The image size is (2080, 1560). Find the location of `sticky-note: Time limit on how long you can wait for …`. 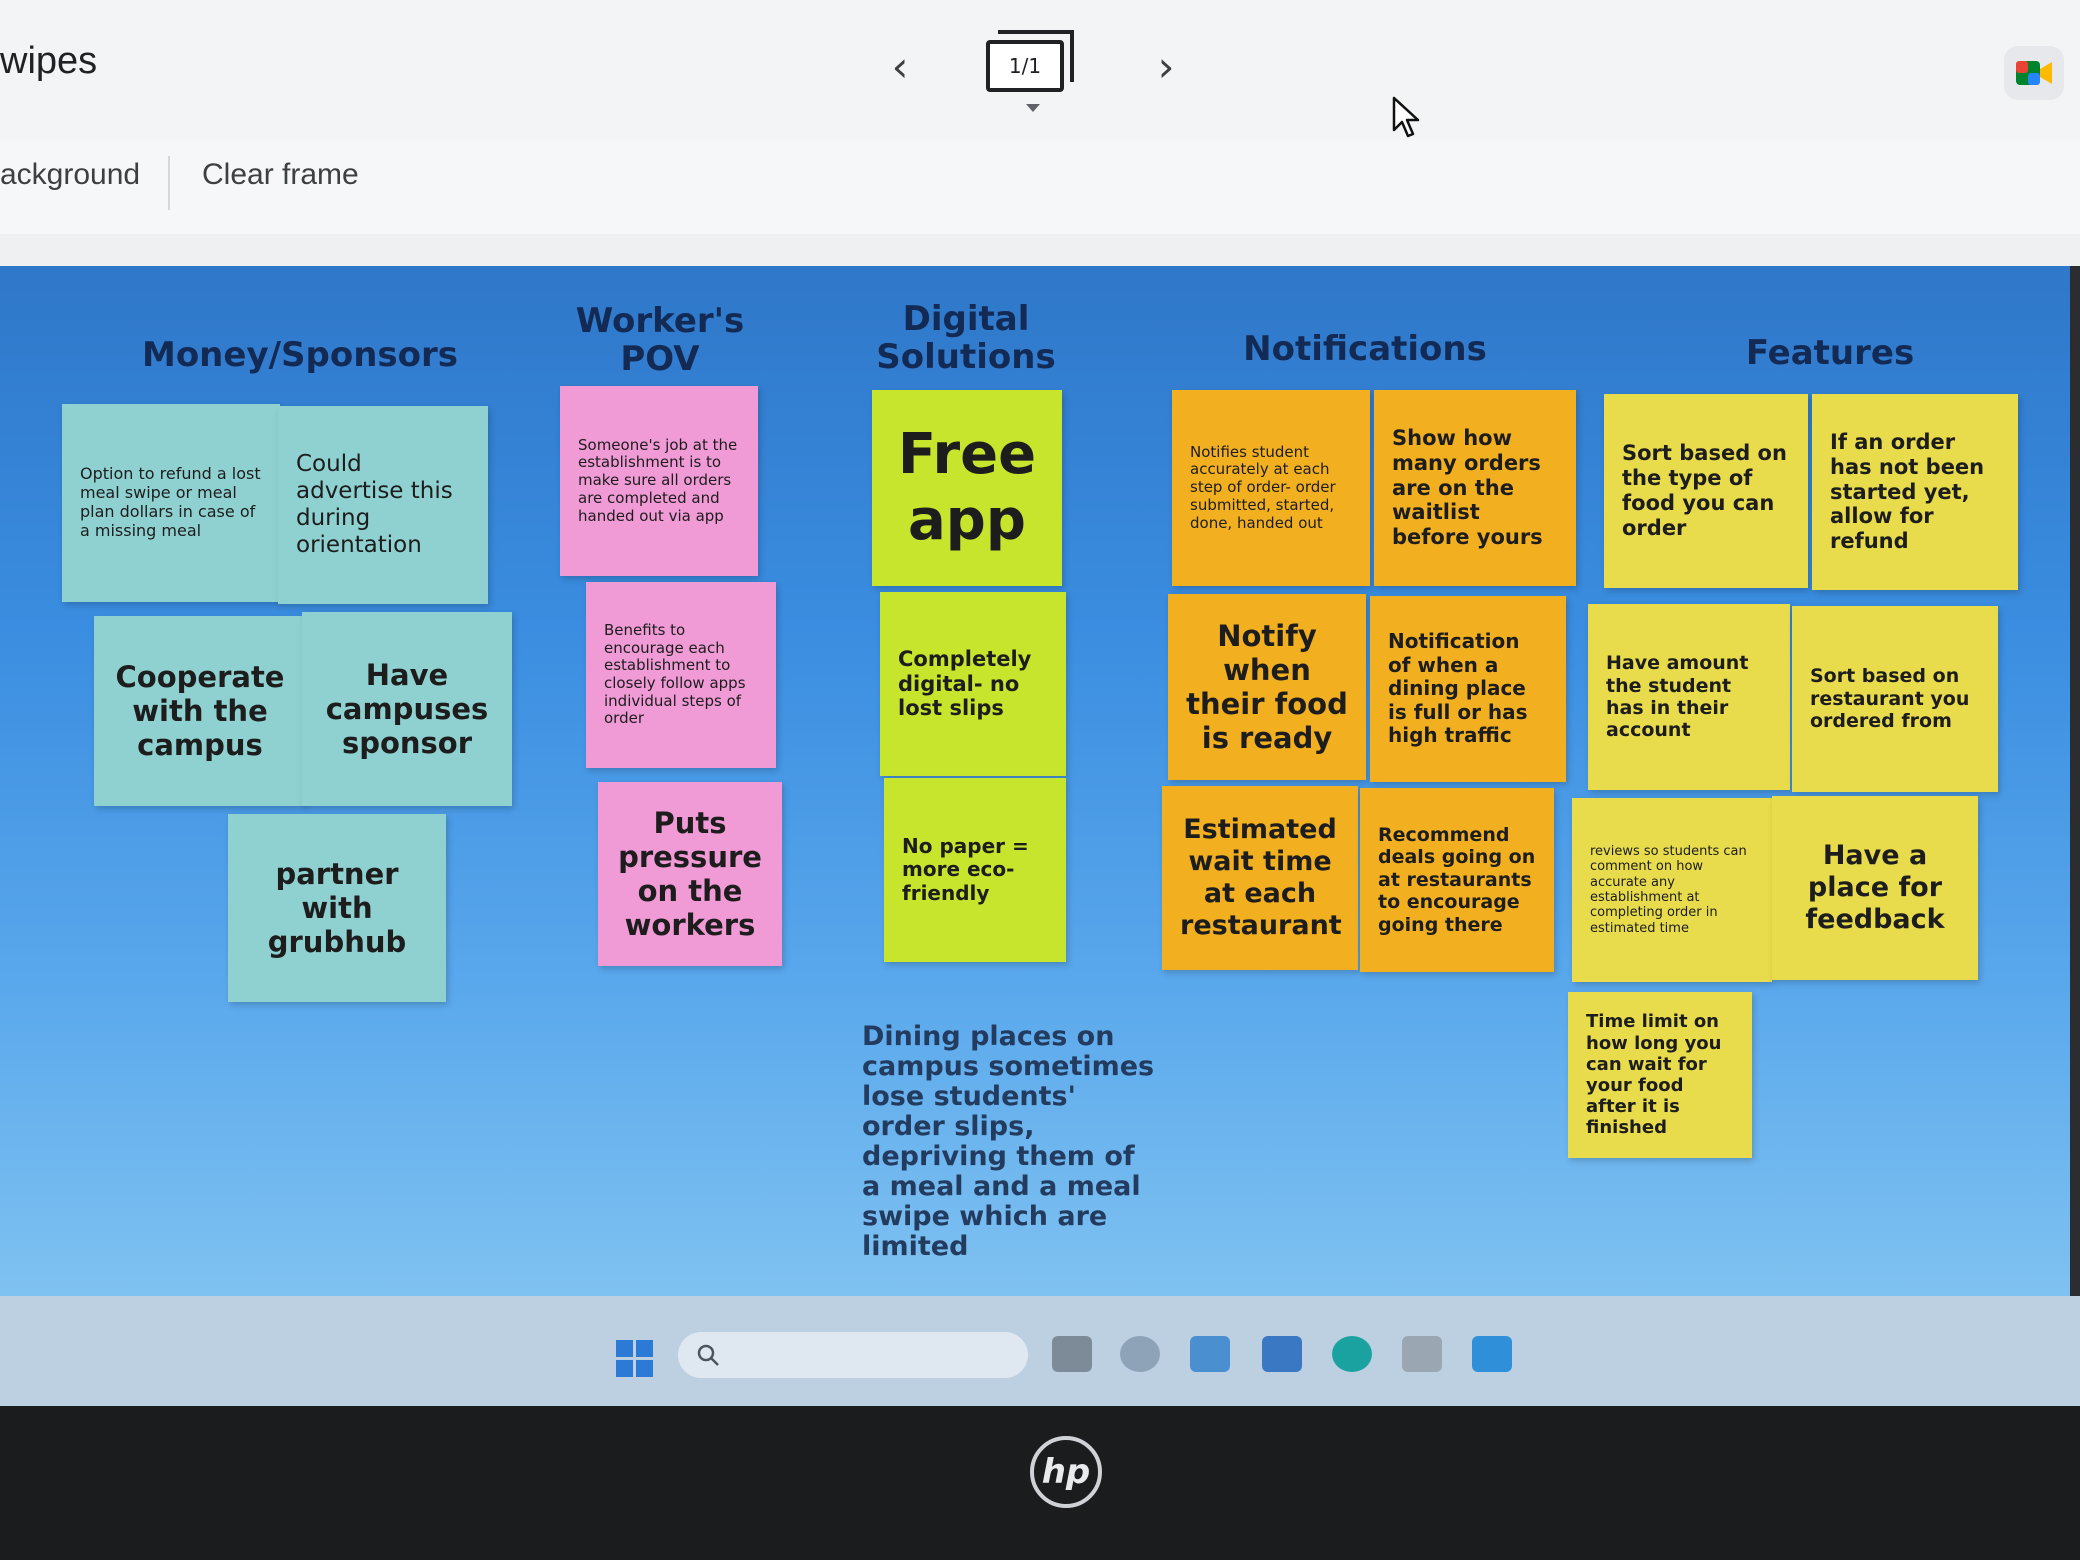

sticky-note: Time limit on how long you can wait for … is located at coordinates (1660, 1075).